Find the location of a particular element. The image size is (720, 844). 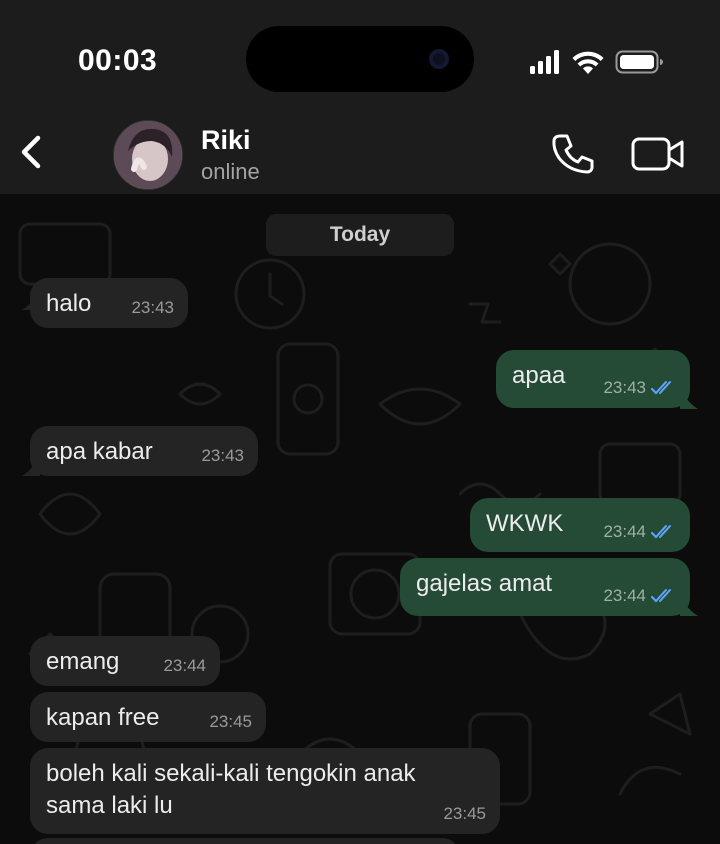

message-text: apa kabar is located at coordinates (99, 451).